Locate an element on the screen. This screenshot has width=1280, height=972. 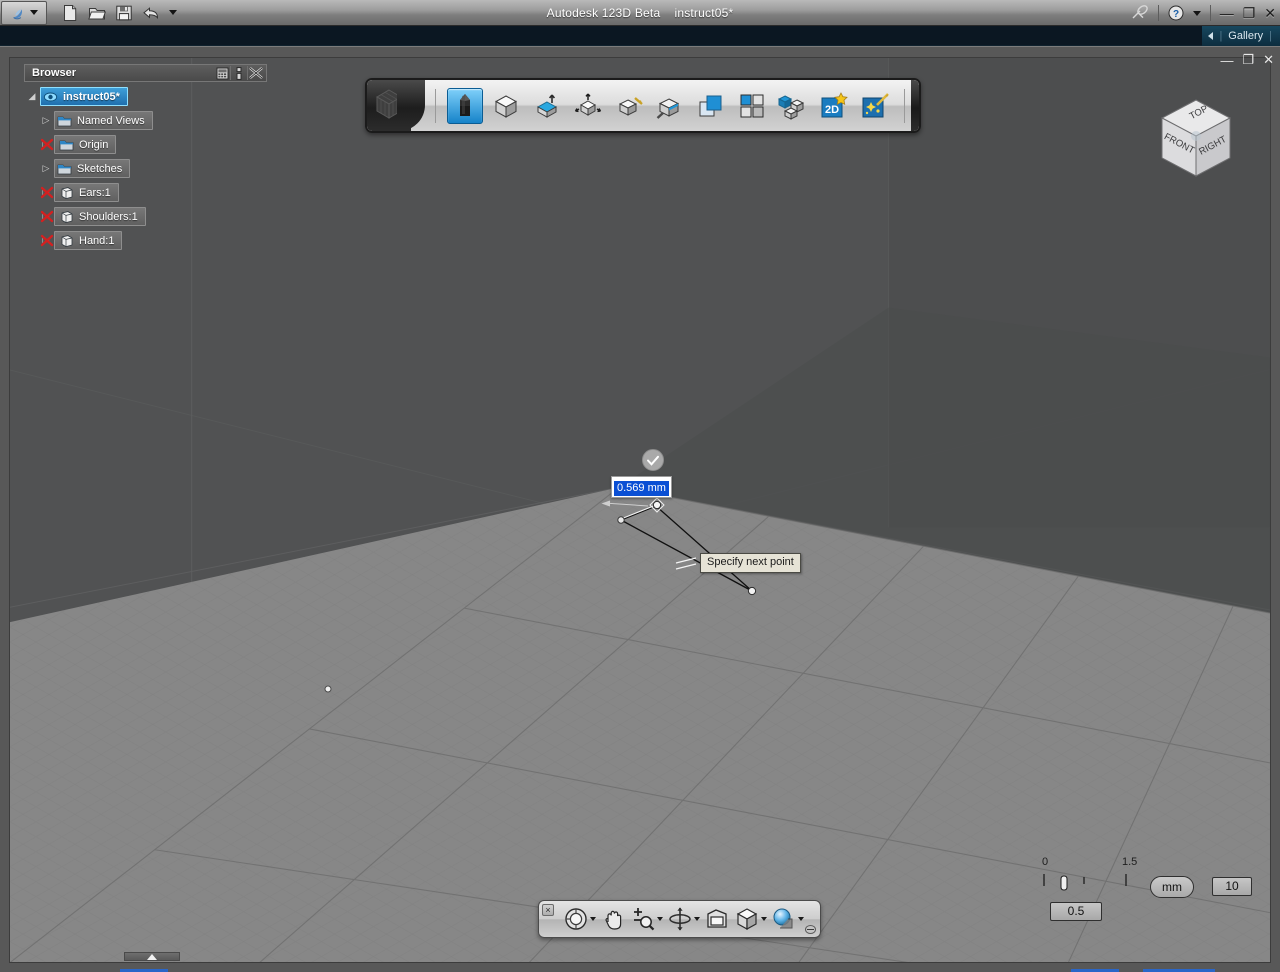
window-controls: ? — ❐ ✕ is located at coordinates (1203, 13).